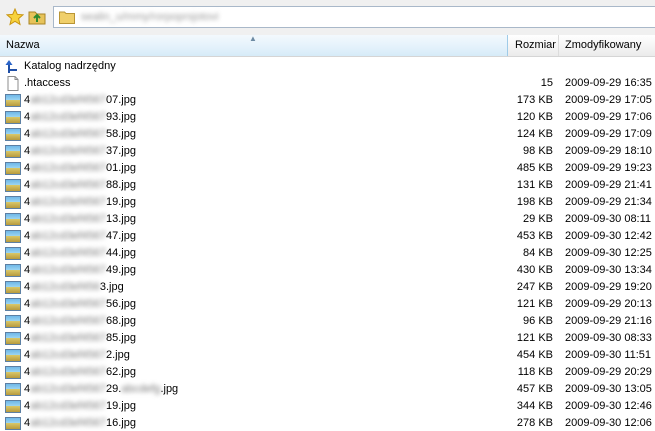  I want to click on star-icon, so click(15, 17).